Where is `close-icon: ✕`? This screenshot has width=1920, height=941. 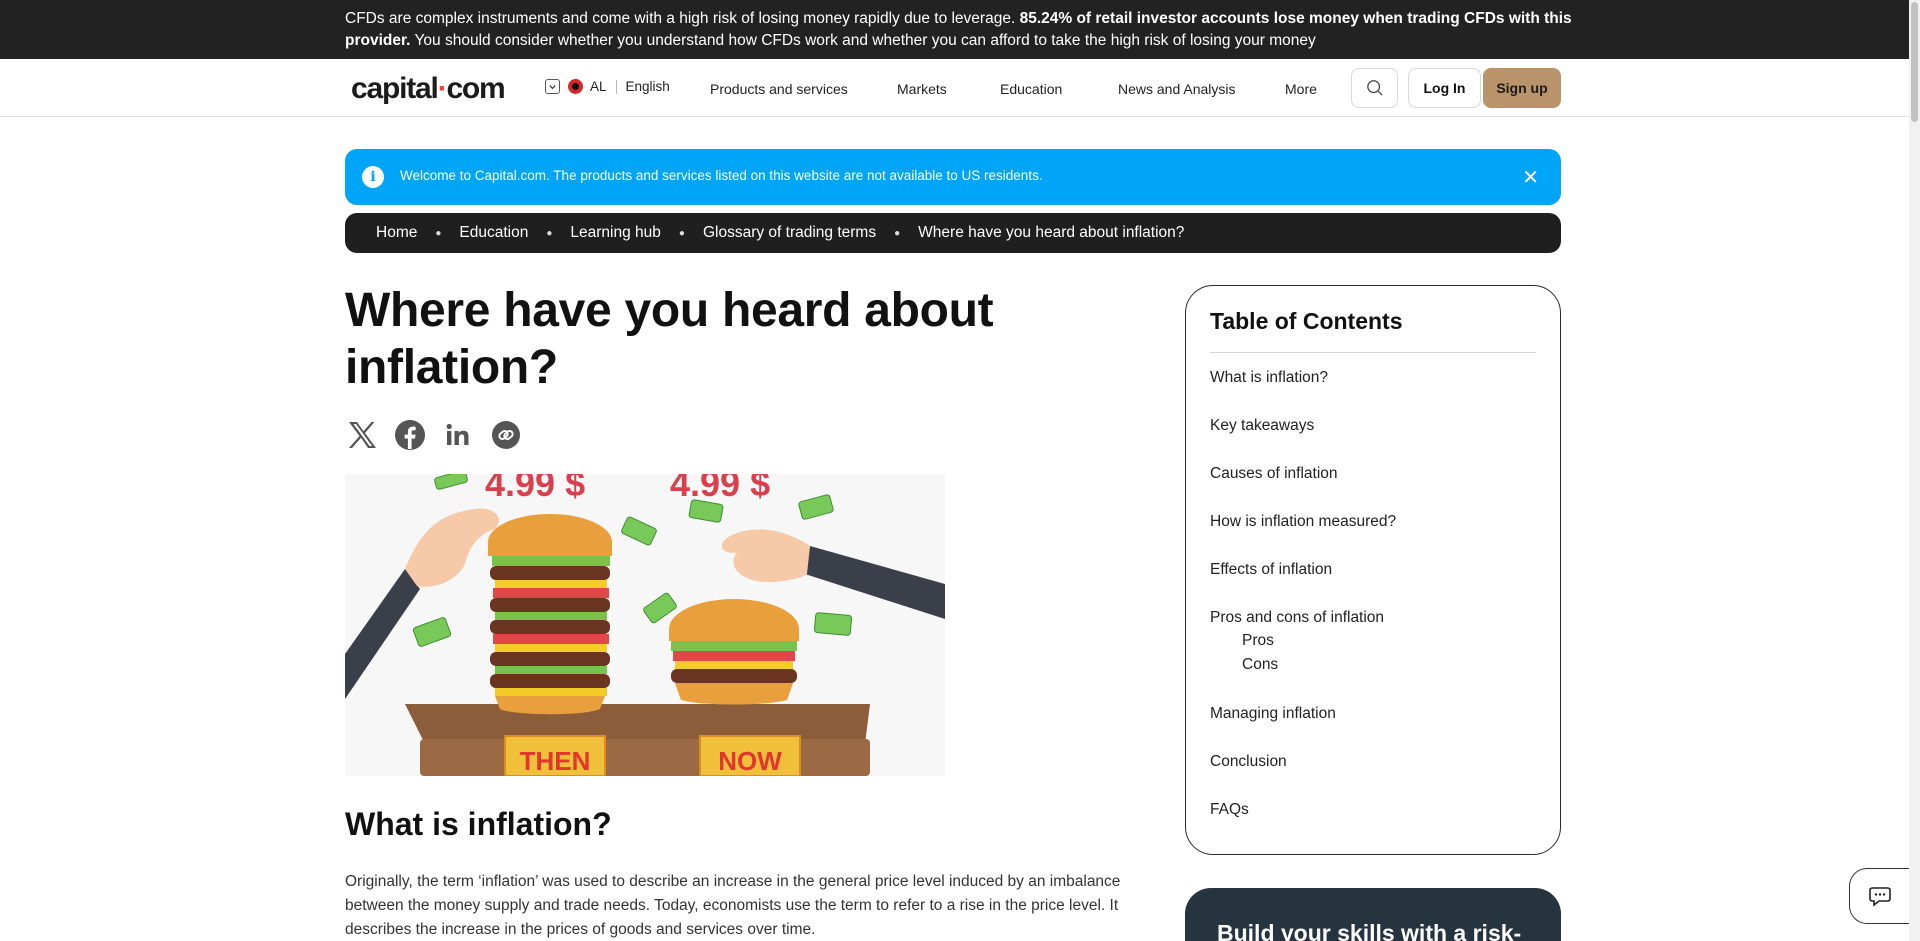
close-icon: ✕ is located at coordinates (1530, 177).